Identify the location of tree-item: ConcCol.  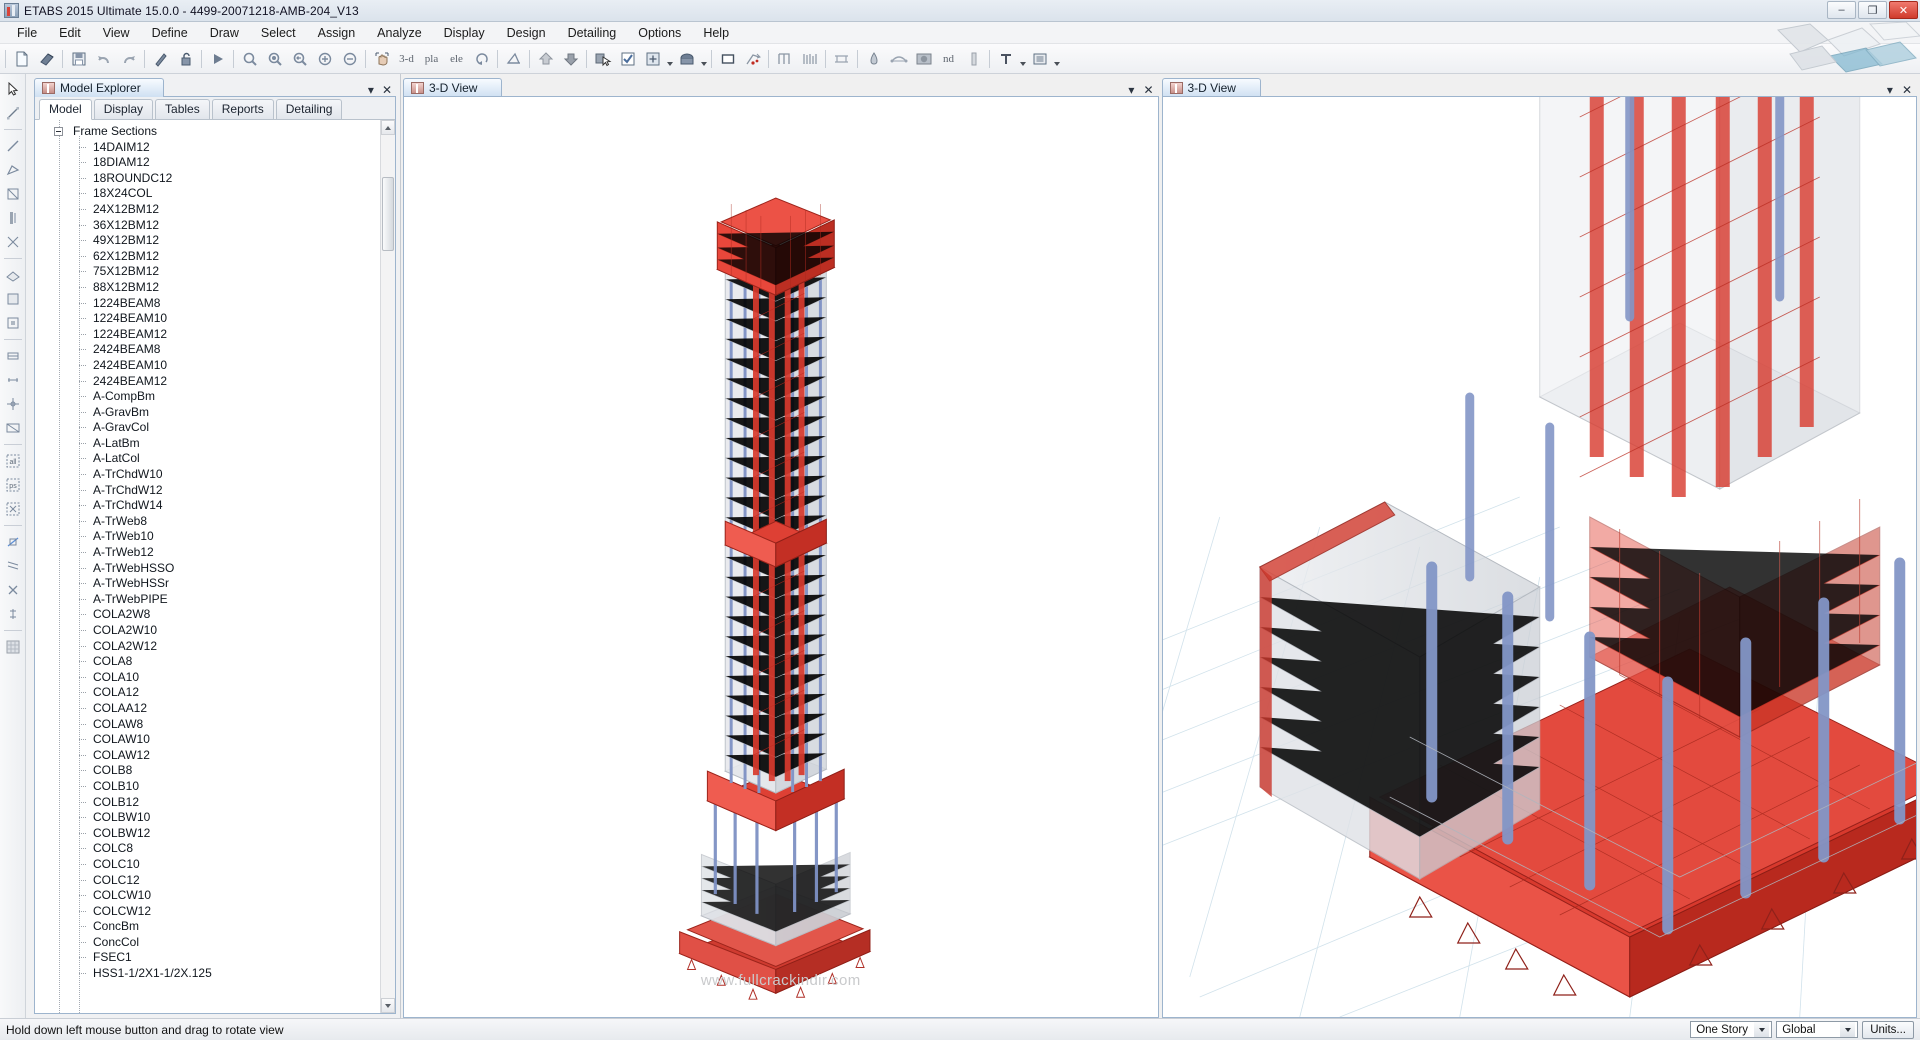
(207, 943).